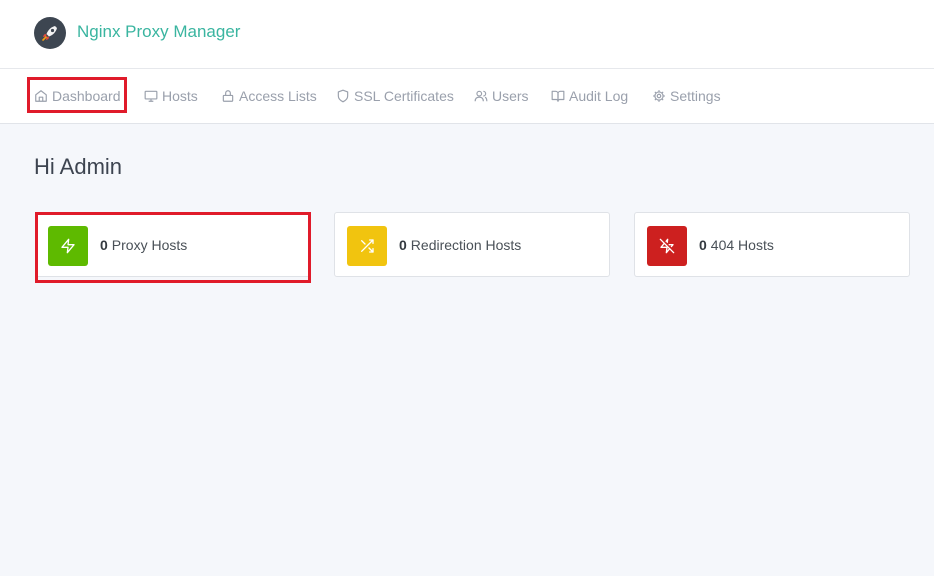 The width and height of the screenshot is (934, 576). I want to click on nav-item-ssl-certificates: SSL Certificates, so click(395, 96).